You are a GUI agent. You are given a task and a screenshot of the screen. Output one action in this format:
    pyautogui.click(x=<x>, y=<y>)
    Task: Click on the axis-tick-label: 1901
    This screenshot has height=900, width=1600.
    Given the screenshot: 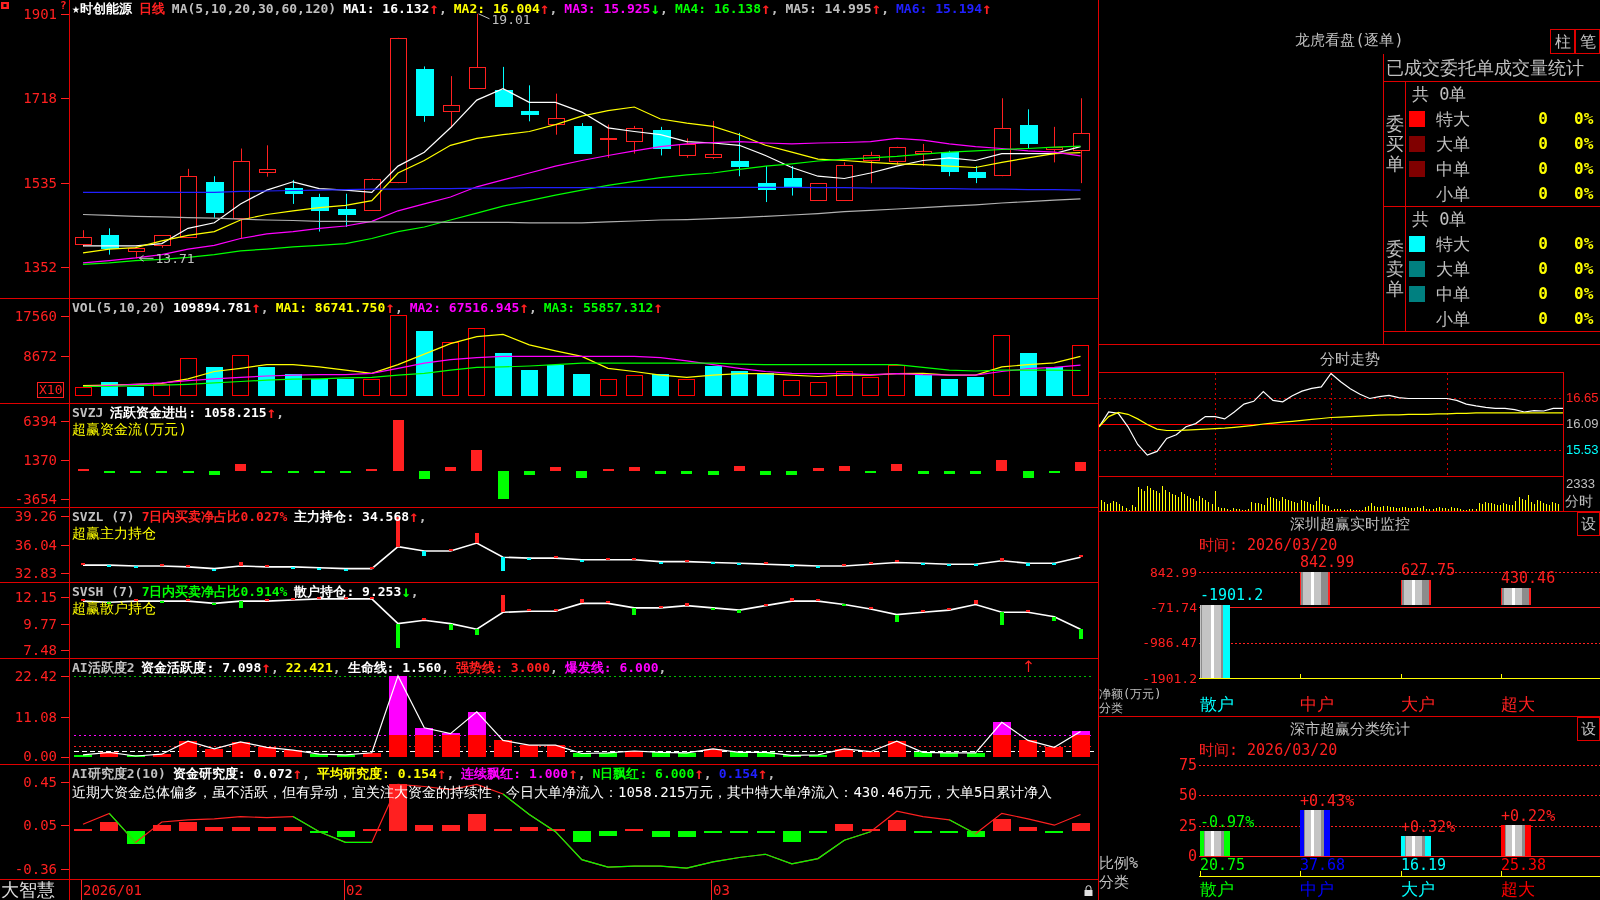 What is the action you would take?
    pyautogui.click(x=40, y=13)
    